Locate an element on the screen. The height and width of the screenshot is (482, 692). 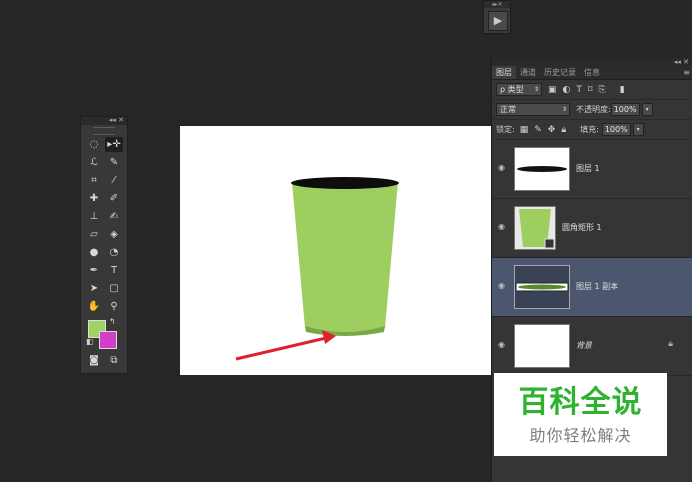
eyedropper-tool-icon: ⁄ is located at coordinates (114, 180).